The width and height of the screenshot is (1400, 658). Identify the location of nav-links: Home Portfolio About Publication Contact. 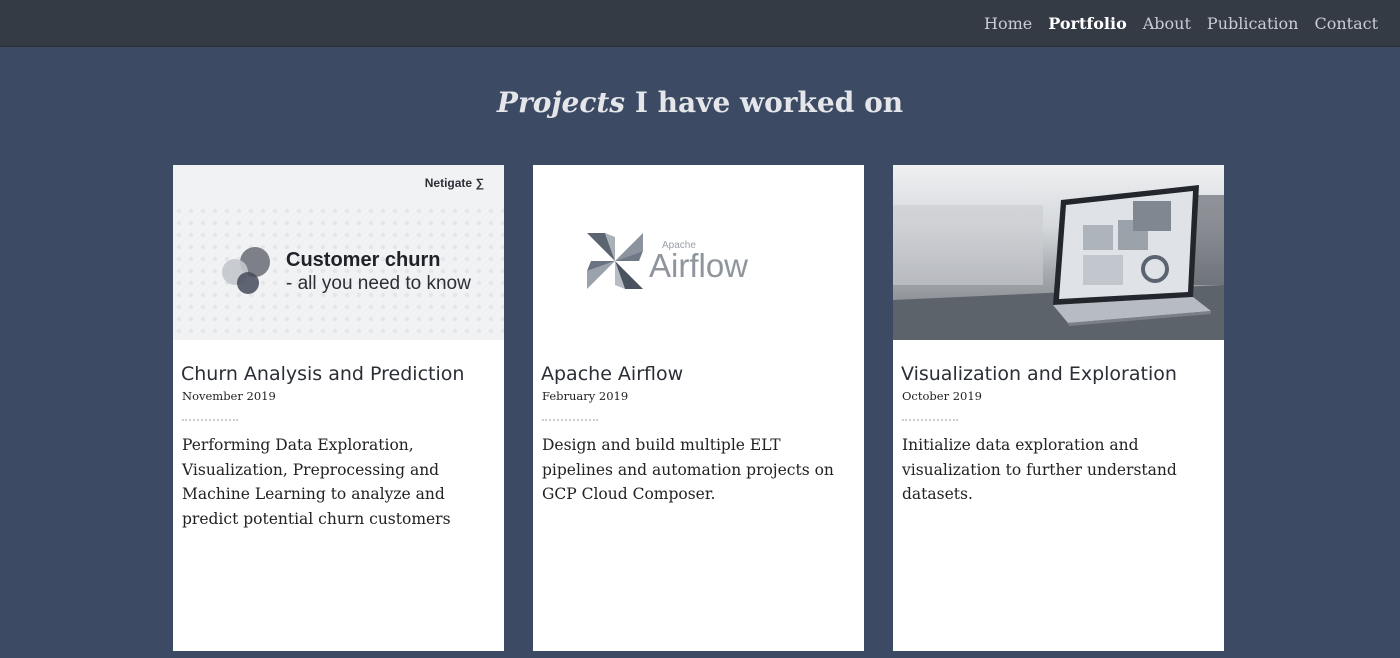
(1181, 23).